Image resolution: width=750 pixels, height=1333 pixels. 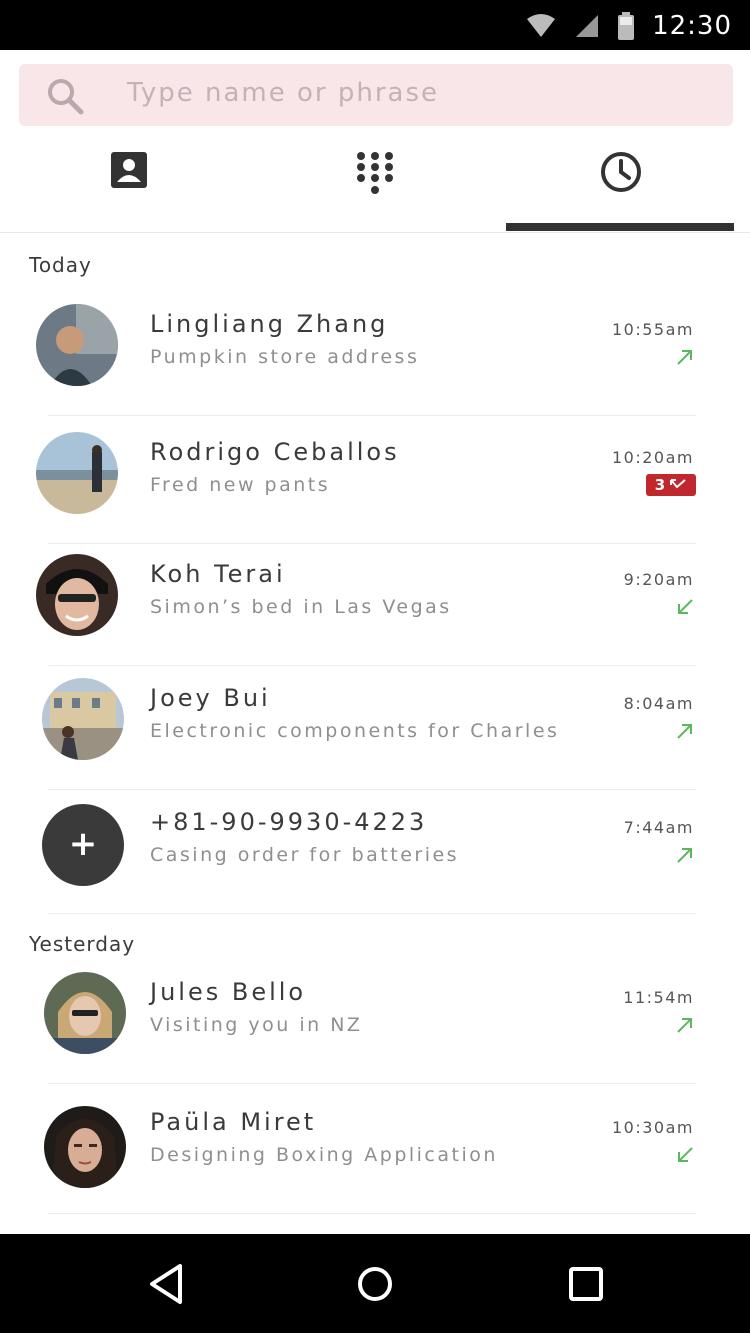 What do you see at coordinates (692, 26) in the screenshot?
I see `clock-time: 12:30` at bounding box center [692, 26].